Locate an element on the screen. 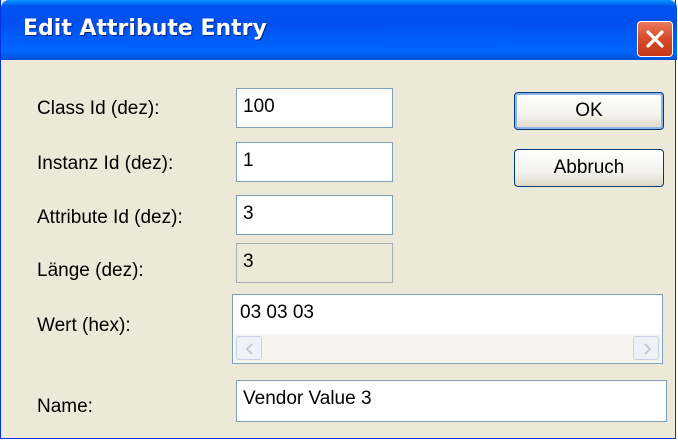 The image size is (678, 441). ok-button: OK is located at coordinates (589, 111).